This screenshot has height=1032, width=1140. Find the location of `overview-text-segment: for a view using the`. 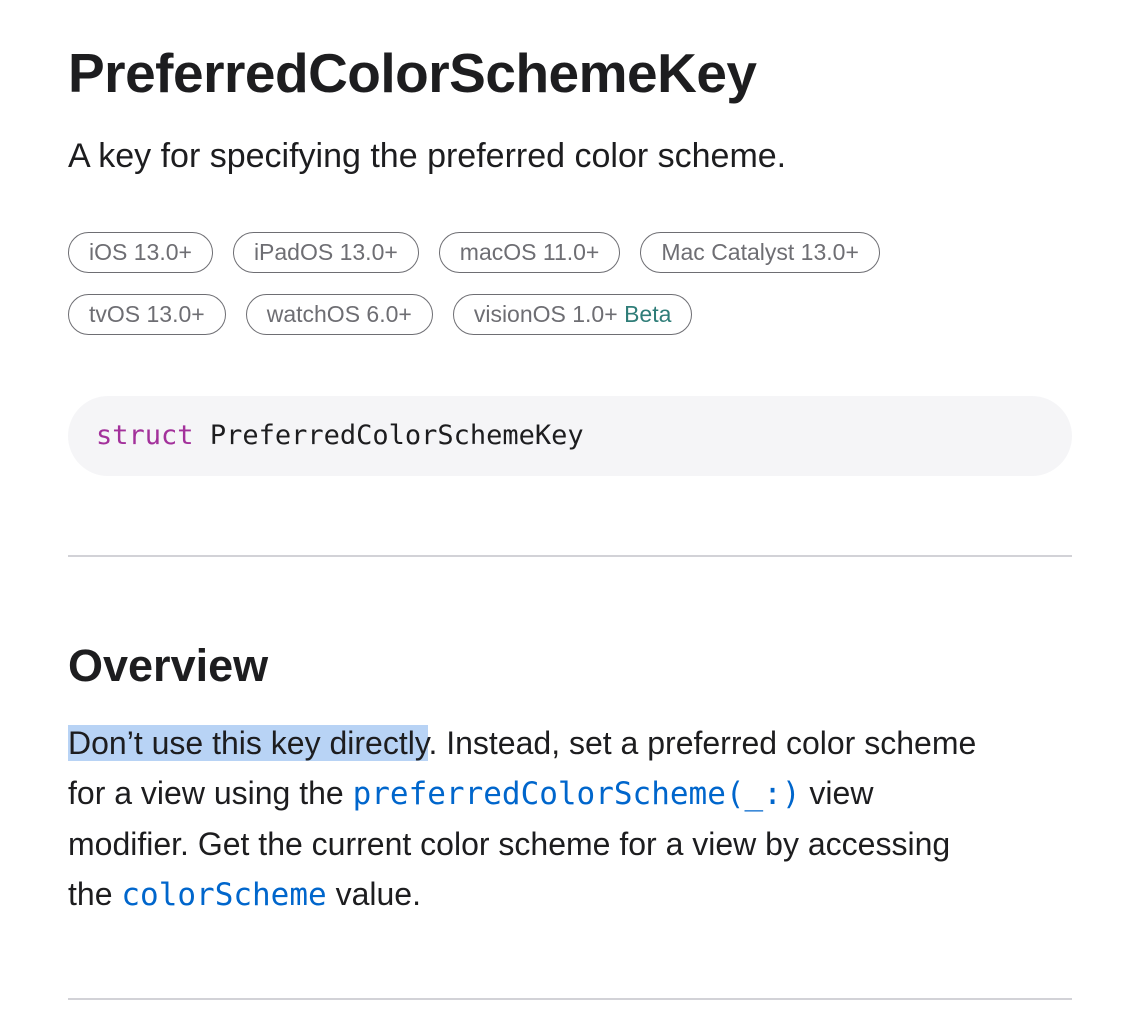

overview-text-segment: for a view using the is located at coordinates (210, 793).